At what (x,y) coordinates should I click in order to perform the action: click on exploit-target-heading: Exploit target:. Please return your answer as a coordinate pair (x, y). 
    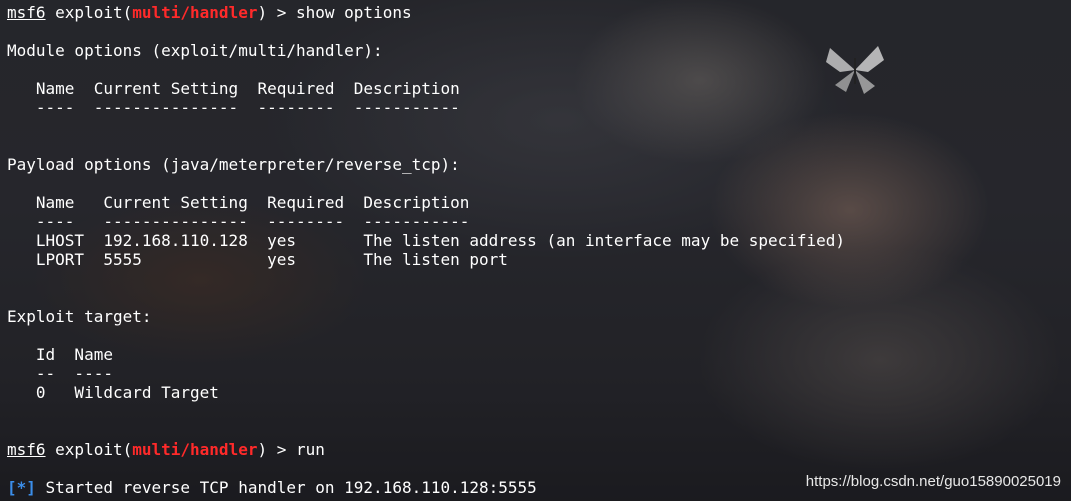
    Looking at the image, I should click on (79, 316).